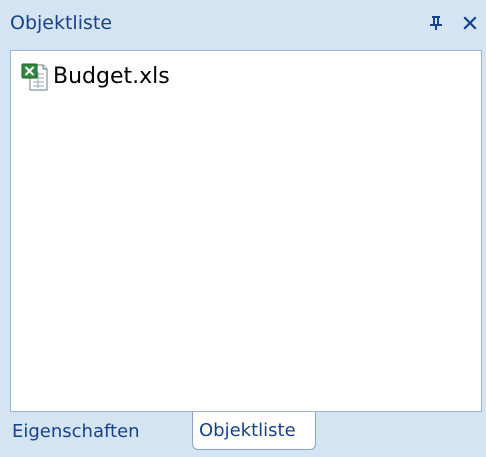 Image resolution: width=486 pixels, height=457 pixels. I want to click on tab-bar: Eigenschaften Objektliste, so click(243, 434).